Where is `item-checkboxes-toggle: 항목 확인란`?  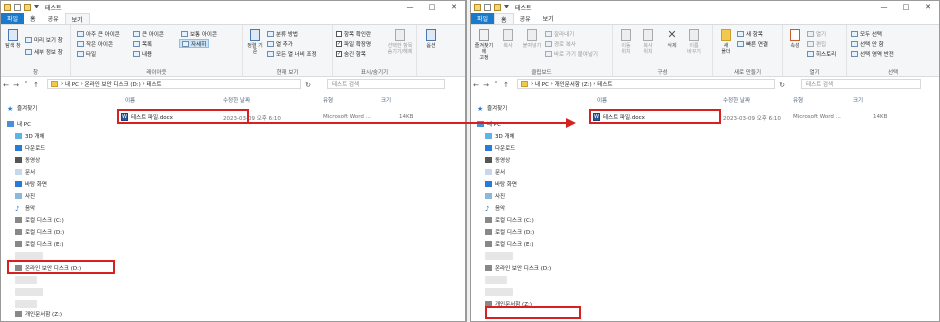
item-checkboxes-toggle: 항목 확인란 is located at coordinates (353, 33).